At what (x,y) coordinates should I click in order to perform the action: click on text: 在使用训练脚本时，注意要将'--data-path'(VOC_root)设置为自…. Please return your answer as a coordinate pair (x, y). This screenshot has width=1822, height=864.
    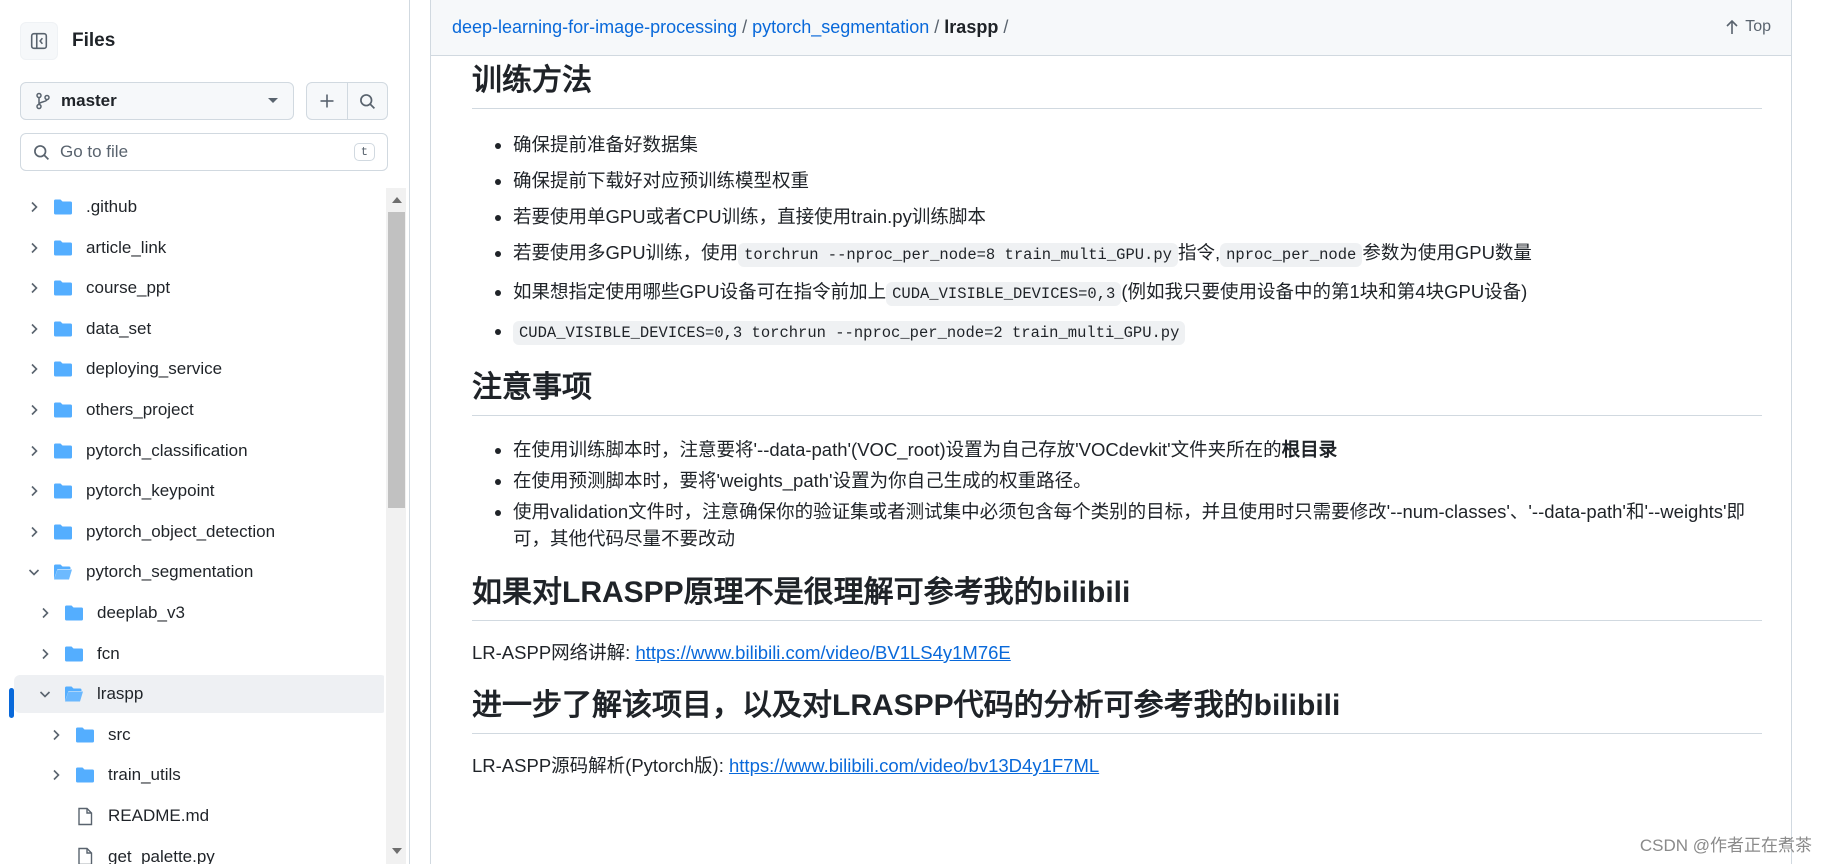
    Looking at the image, I should click on (897, 449).